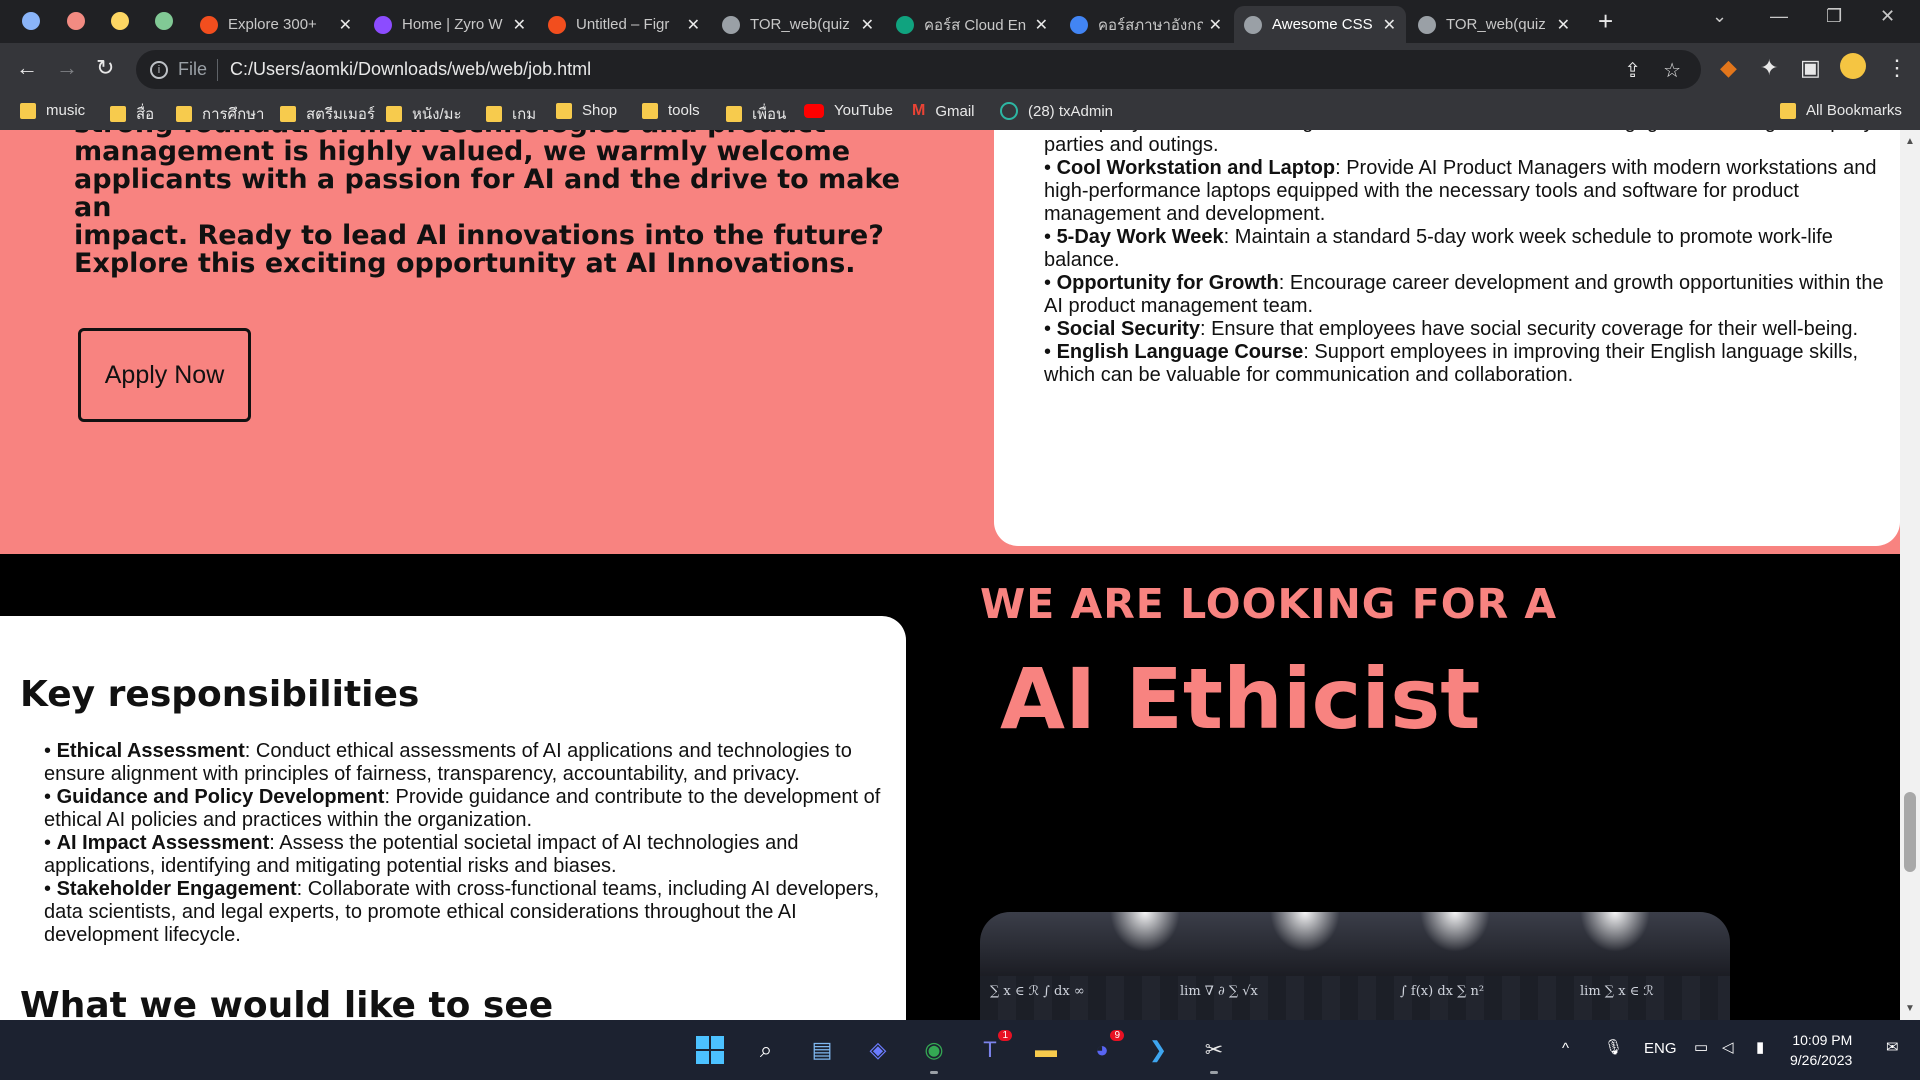  I want to click on list-item-title: Ethical Assessment, so click(150, 751).